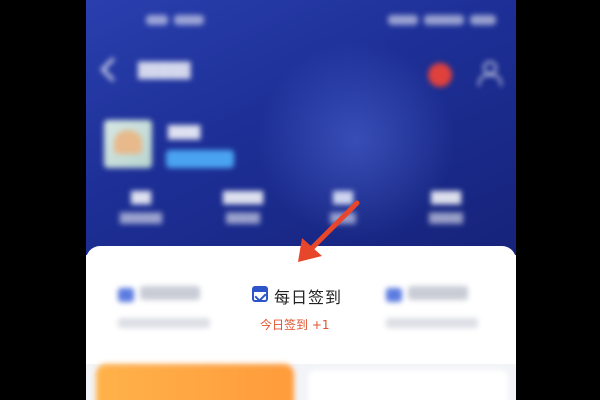 This screenshot has height=400, width=600. Describe the element at coordinates (184, 132) in the screenshot. I see `profile-name: ▇▇▇` at that location.